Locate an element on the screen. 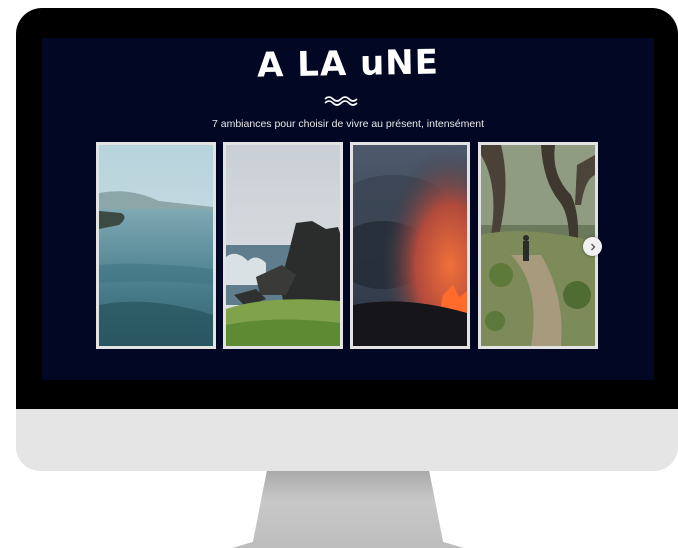  volcano-photo is located at coordinates (410, 245).